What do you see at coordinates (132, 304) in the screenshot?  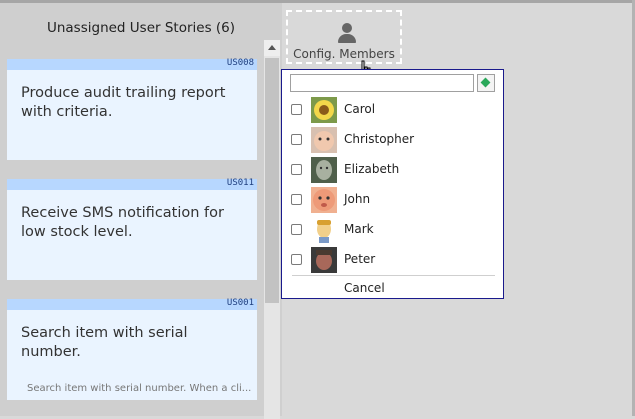 I see `story-card-header: US001` at bounding box center [132, 304].